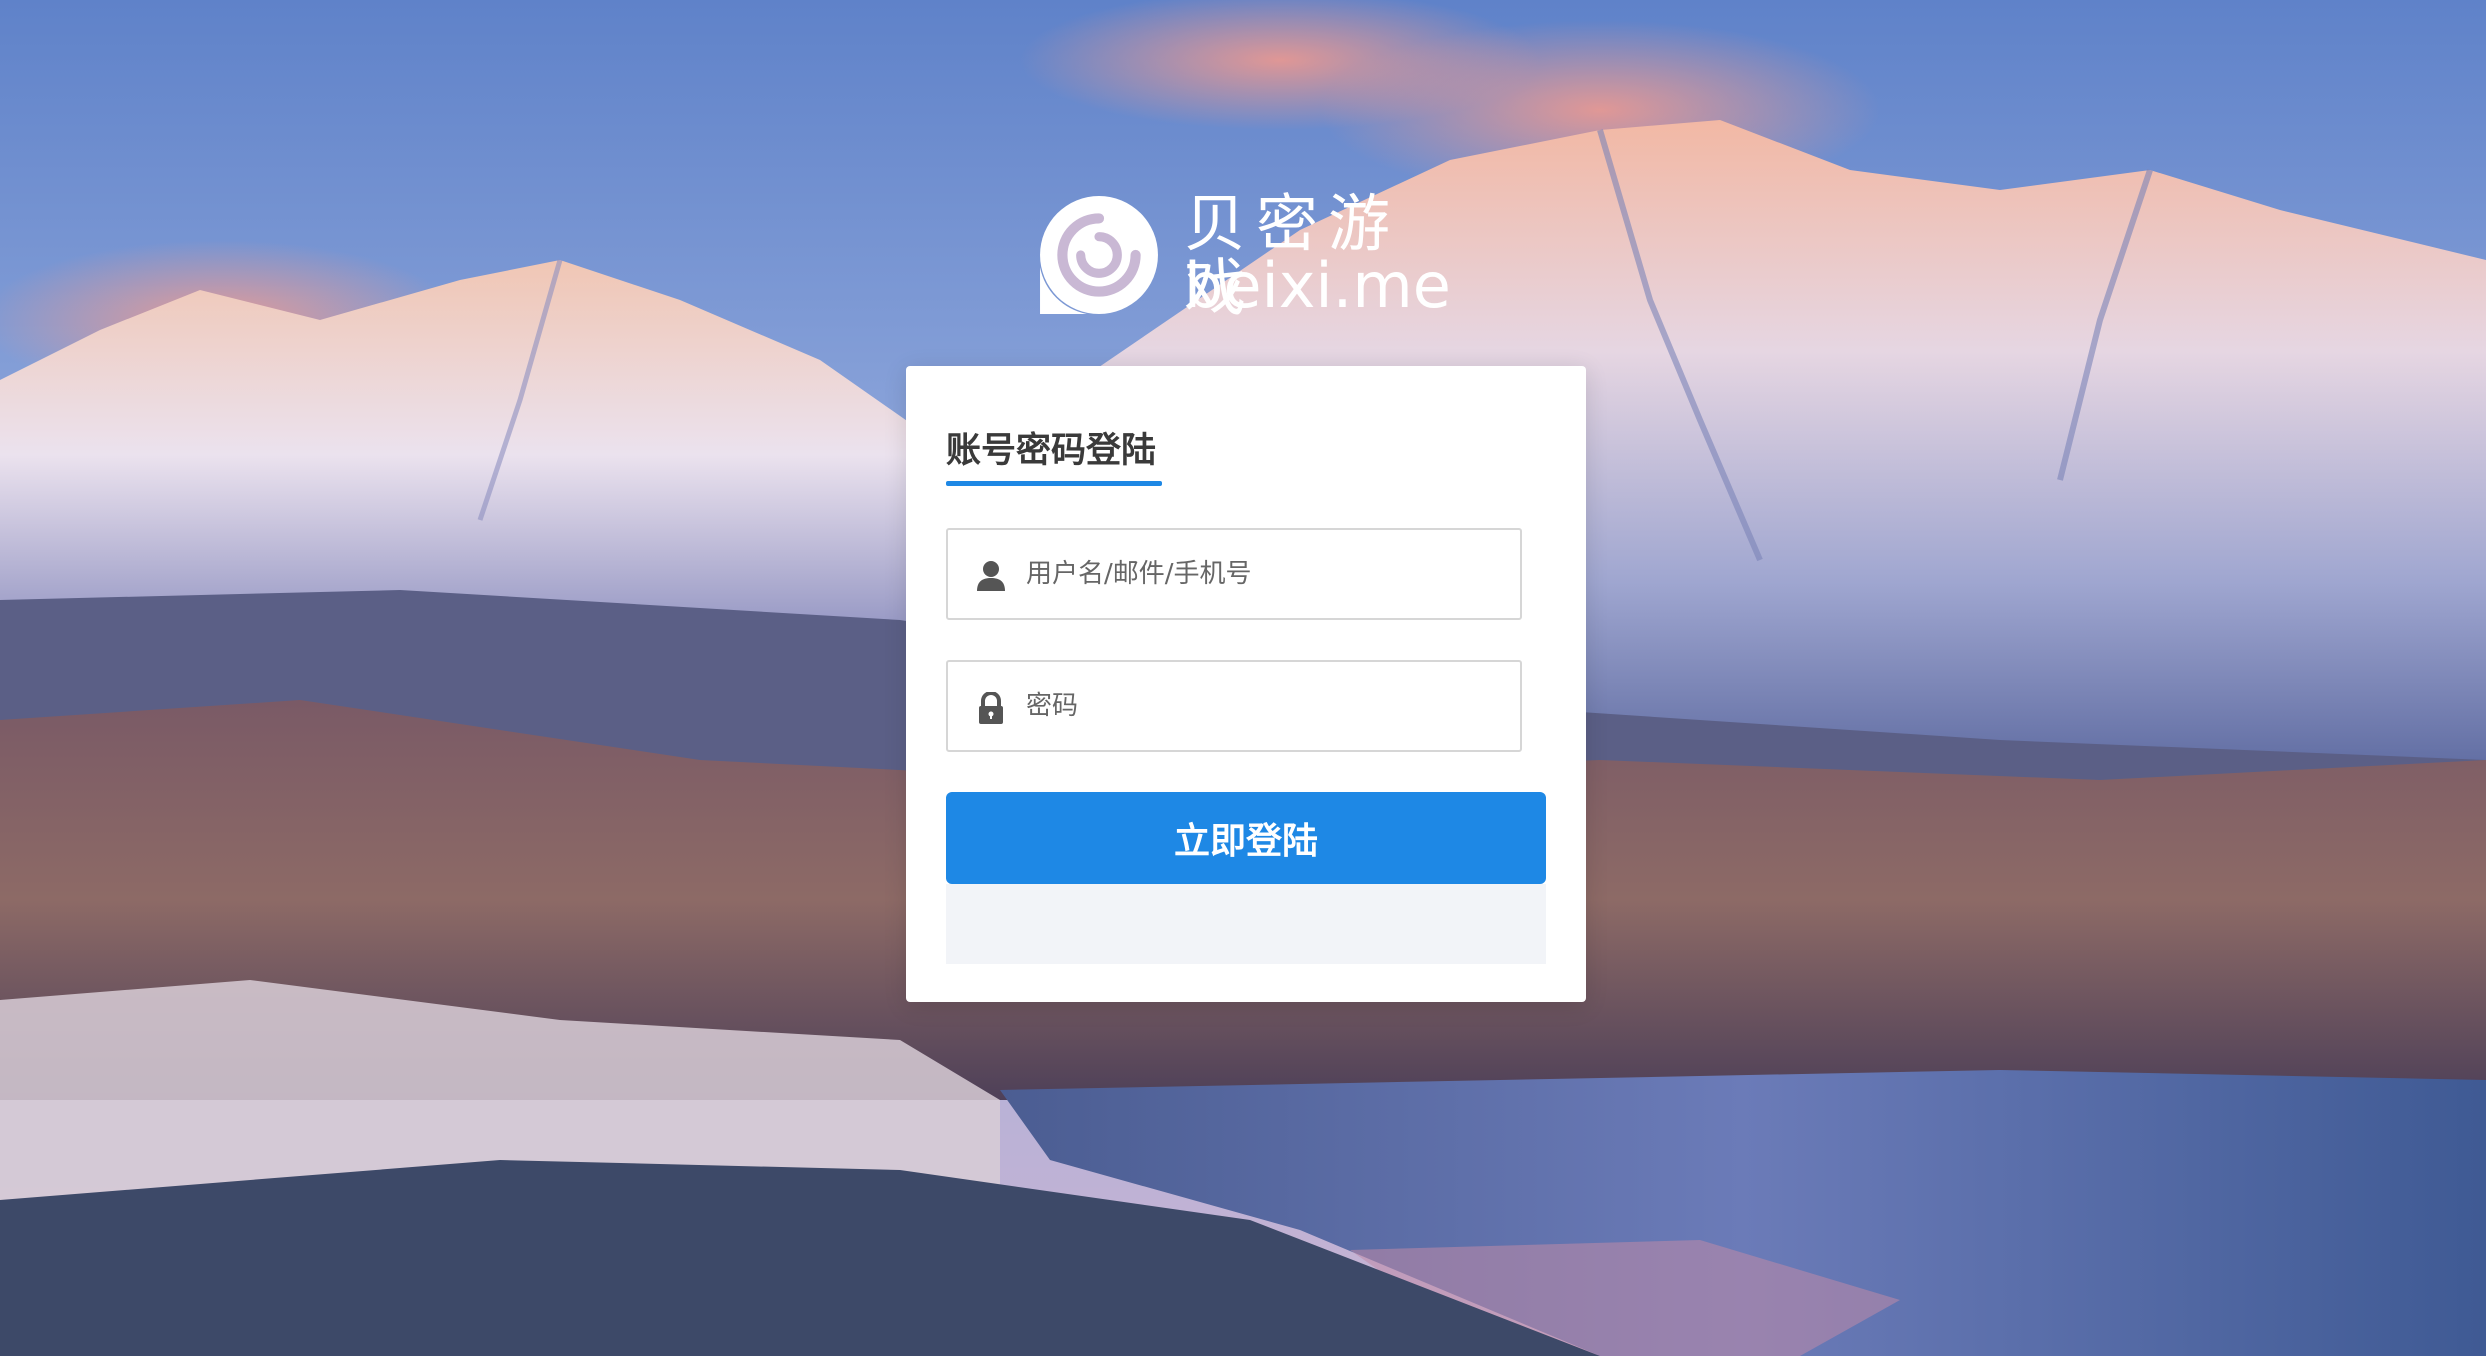  Describe the element at coordinates (1266, 706) in the screenshot. I see `password-input` at that location.